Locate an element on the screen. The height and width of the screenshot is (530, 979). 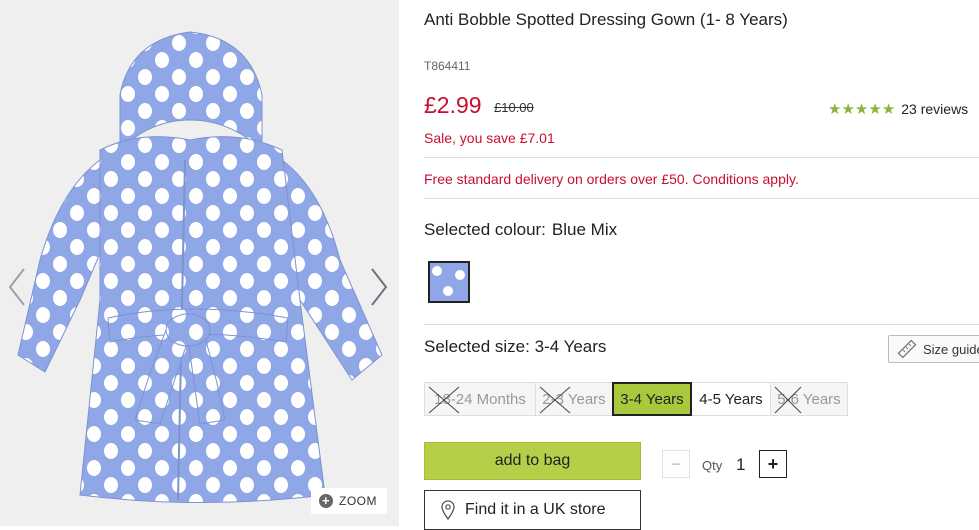
rating-stars: ★ ★ ★ ★ ★ is located at coordinates (861, 109).